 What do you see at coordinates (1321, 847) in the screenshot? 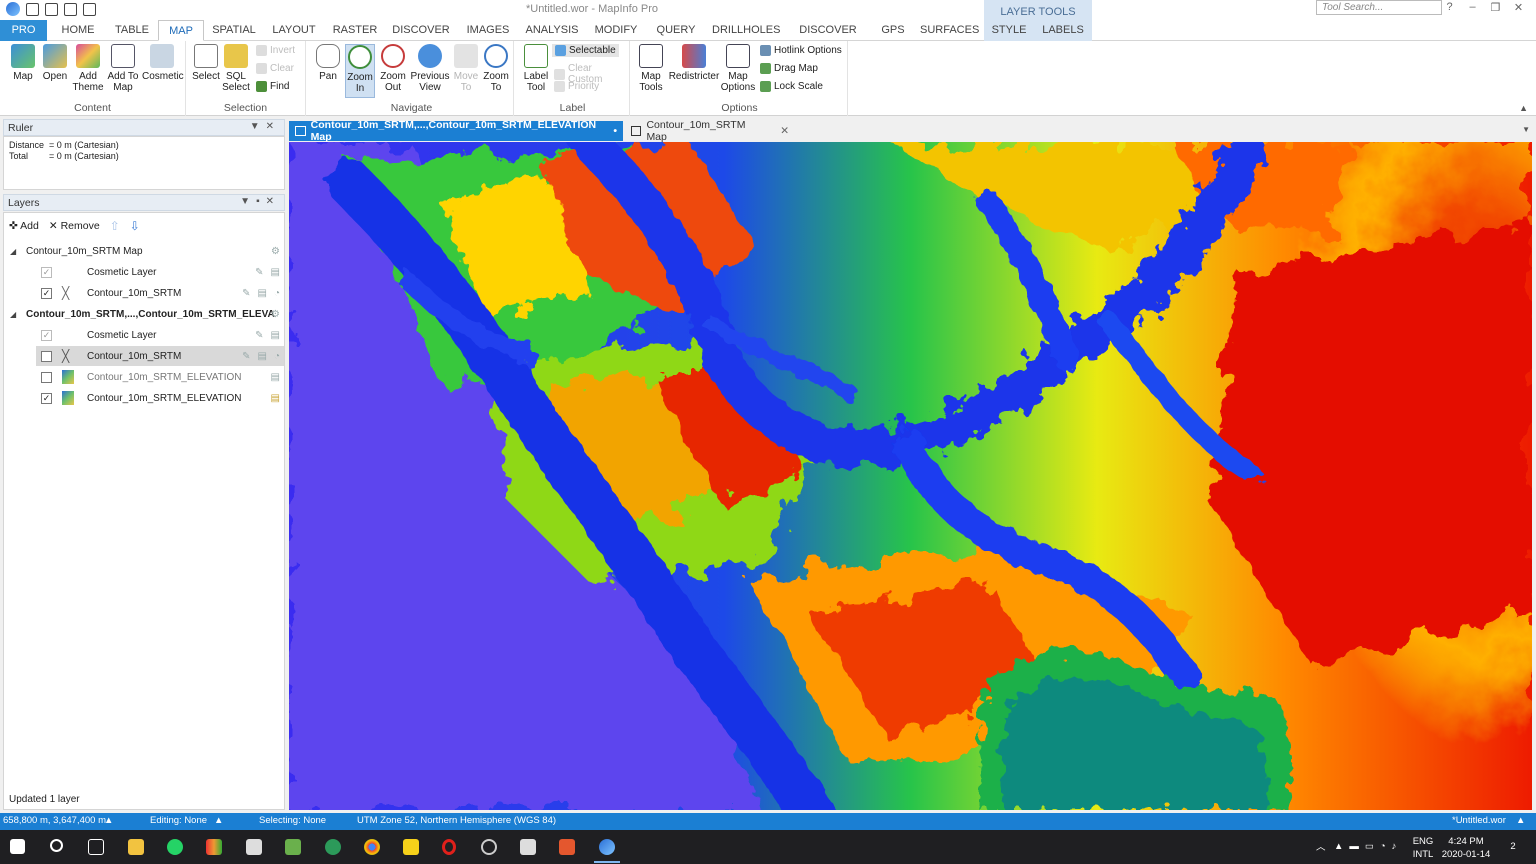
I see `tray-chevron-icon: ︿` at bounding box center [1321, 847].